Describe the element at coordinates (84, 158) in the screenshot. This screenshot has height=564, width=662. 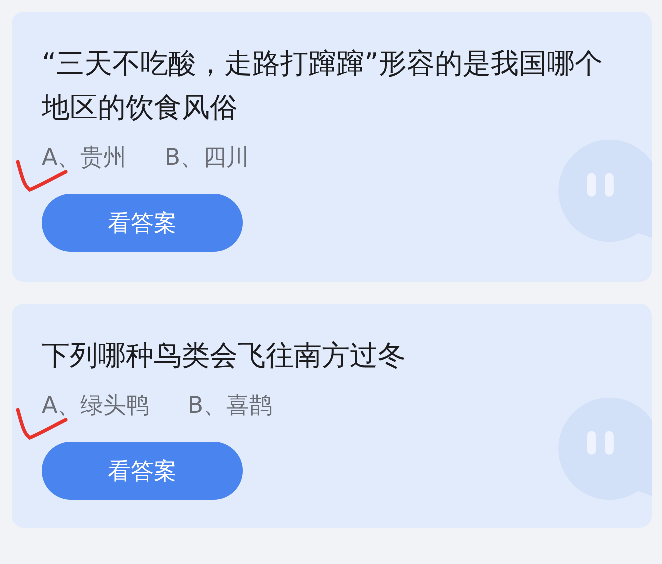
I see `option-text: A、贵州` at that location.